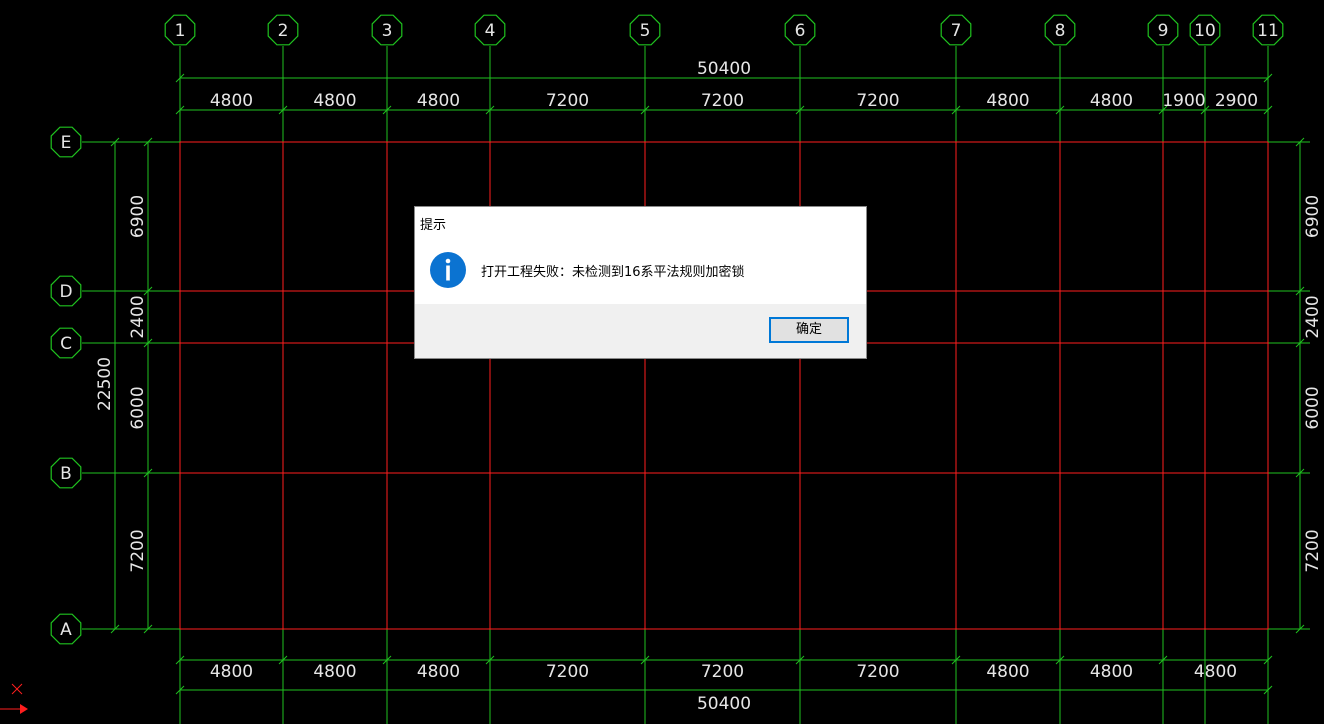 This screenshot has height=724, width=1324. What do you see at coordinates (66, 630) in the screenshot?
I see `row-axis-label: A` at bounding box center [66, 630].